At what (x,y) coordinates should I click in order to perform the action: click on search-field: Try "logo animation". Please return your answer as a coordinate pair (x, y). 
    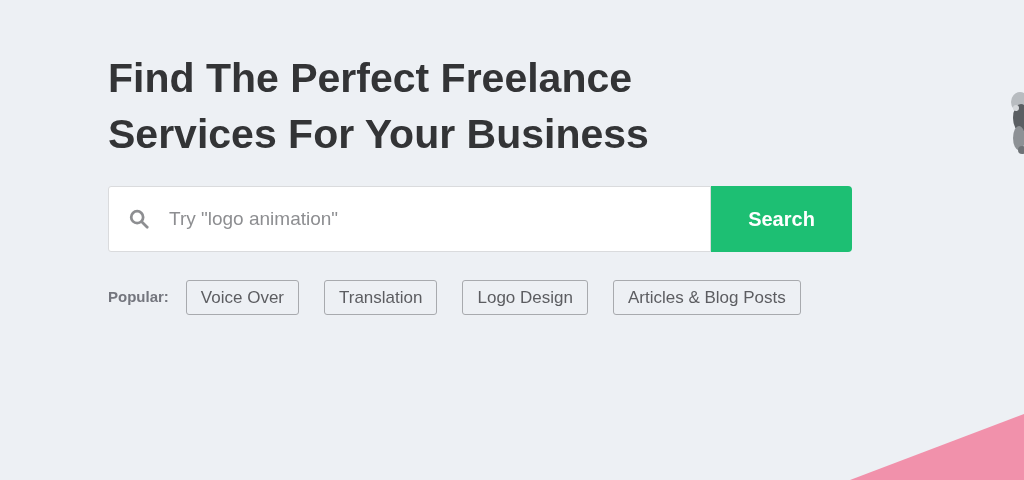
    Looking at the image, I should click on (409, 219).